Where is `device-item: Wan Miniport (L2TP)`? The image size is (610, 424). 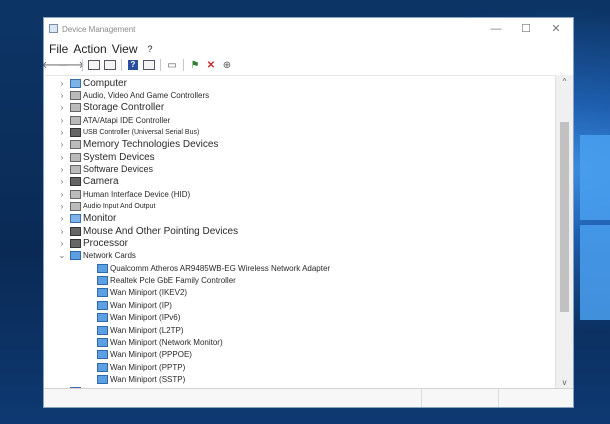
device-item: Wan Miniport (L2TP) is located at coordinates (134, 330).